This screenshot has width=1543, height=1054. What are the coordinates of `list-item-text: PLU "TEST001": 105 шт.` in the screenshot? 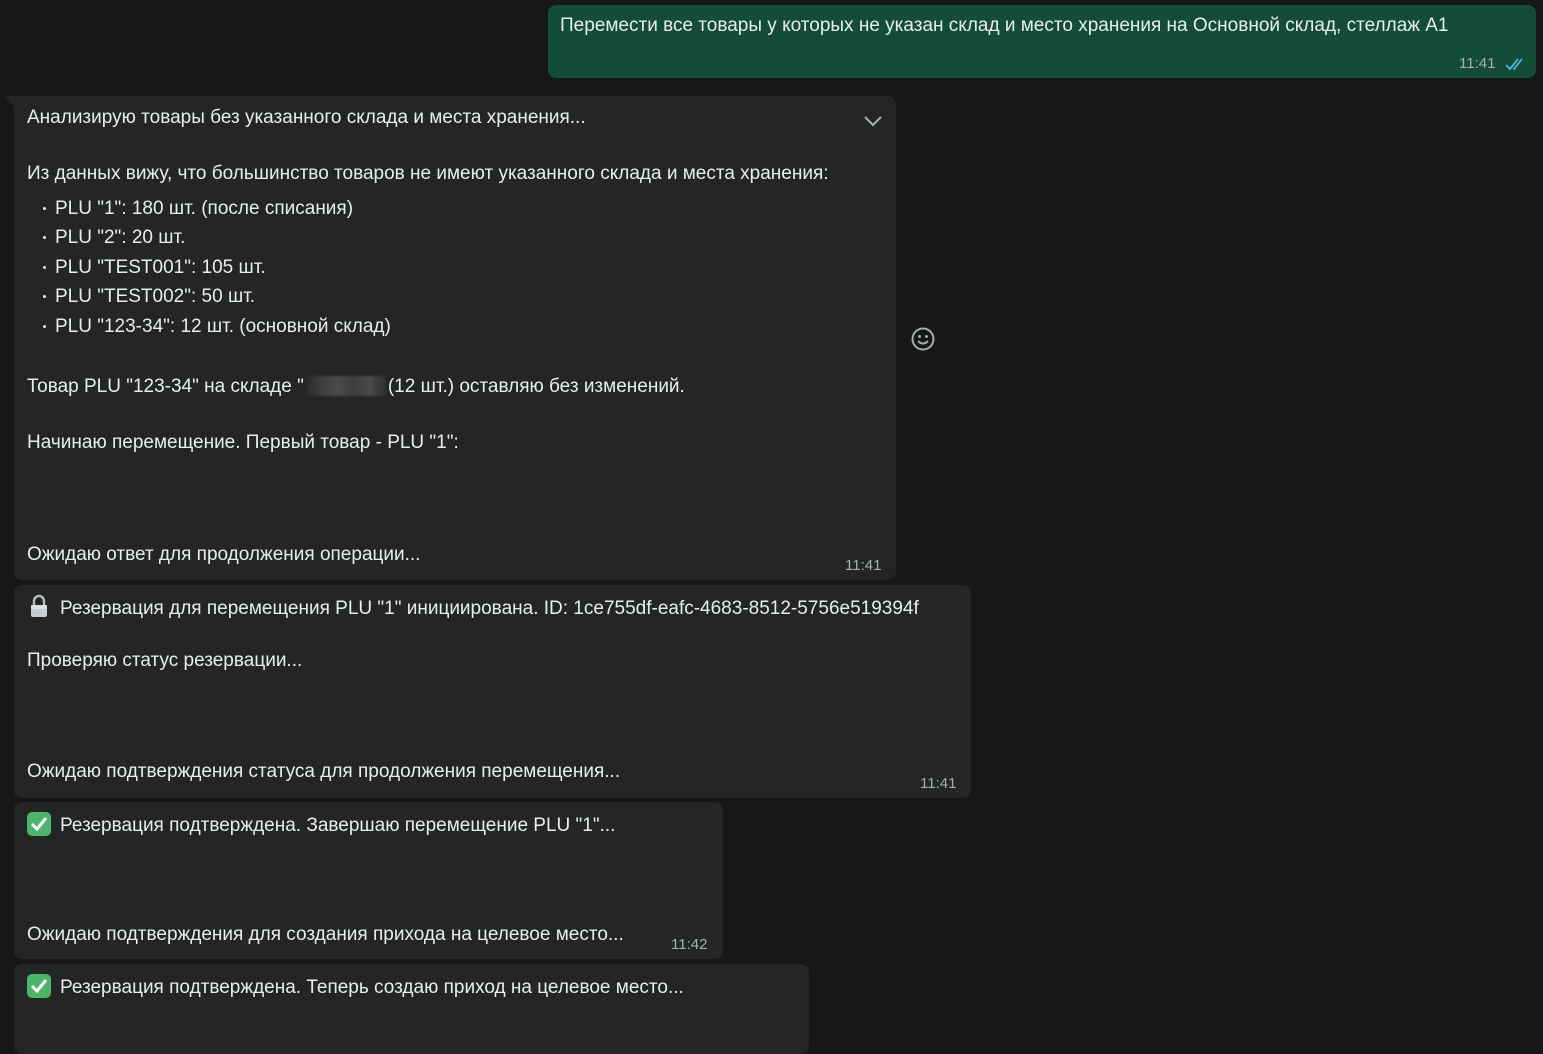 It's located at (160, 267).